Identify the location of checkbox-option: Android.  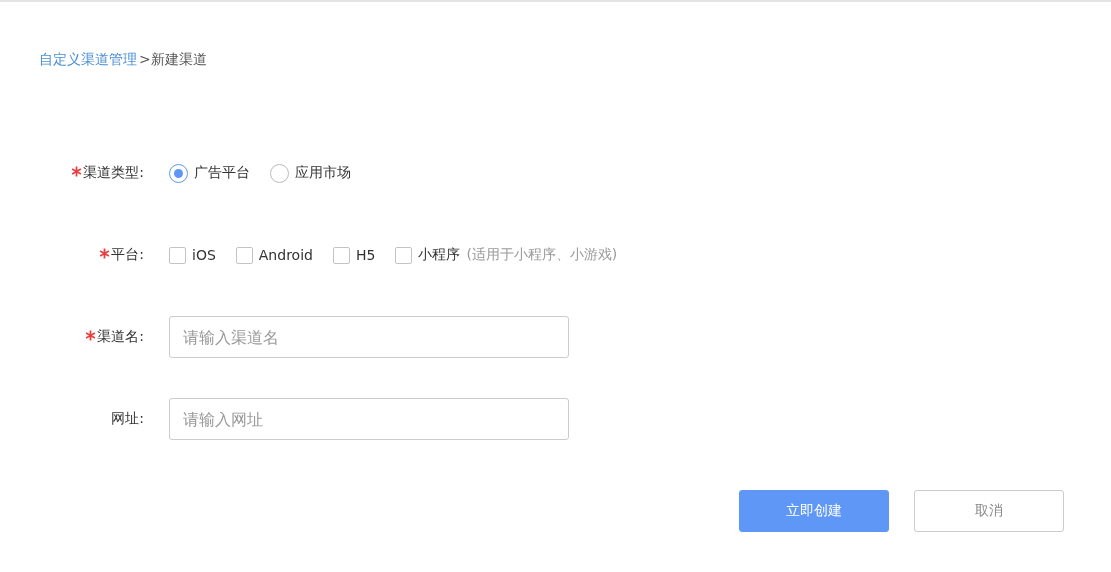
(274, 255).